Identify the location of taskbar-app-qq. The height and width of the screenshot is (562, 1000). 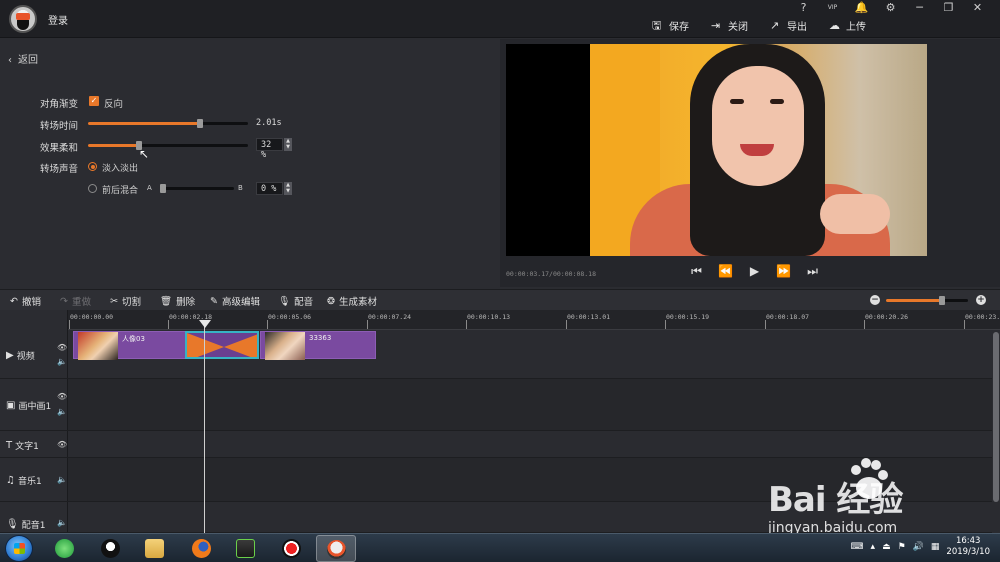
(111, 548).